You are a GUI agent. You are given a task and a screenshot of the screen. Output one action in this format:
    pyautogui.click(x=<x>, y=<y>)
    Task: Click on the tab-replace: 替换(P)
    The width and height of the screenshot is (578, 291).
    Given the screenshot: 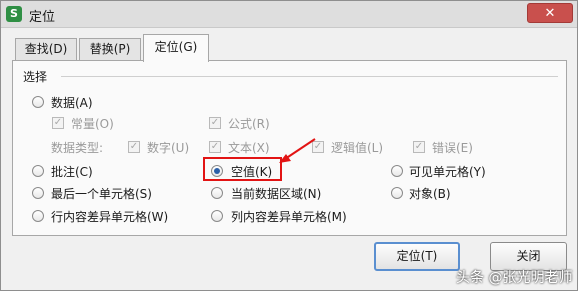 What is the action you would take?
    pyautogui.click(x=110, y=49)
    